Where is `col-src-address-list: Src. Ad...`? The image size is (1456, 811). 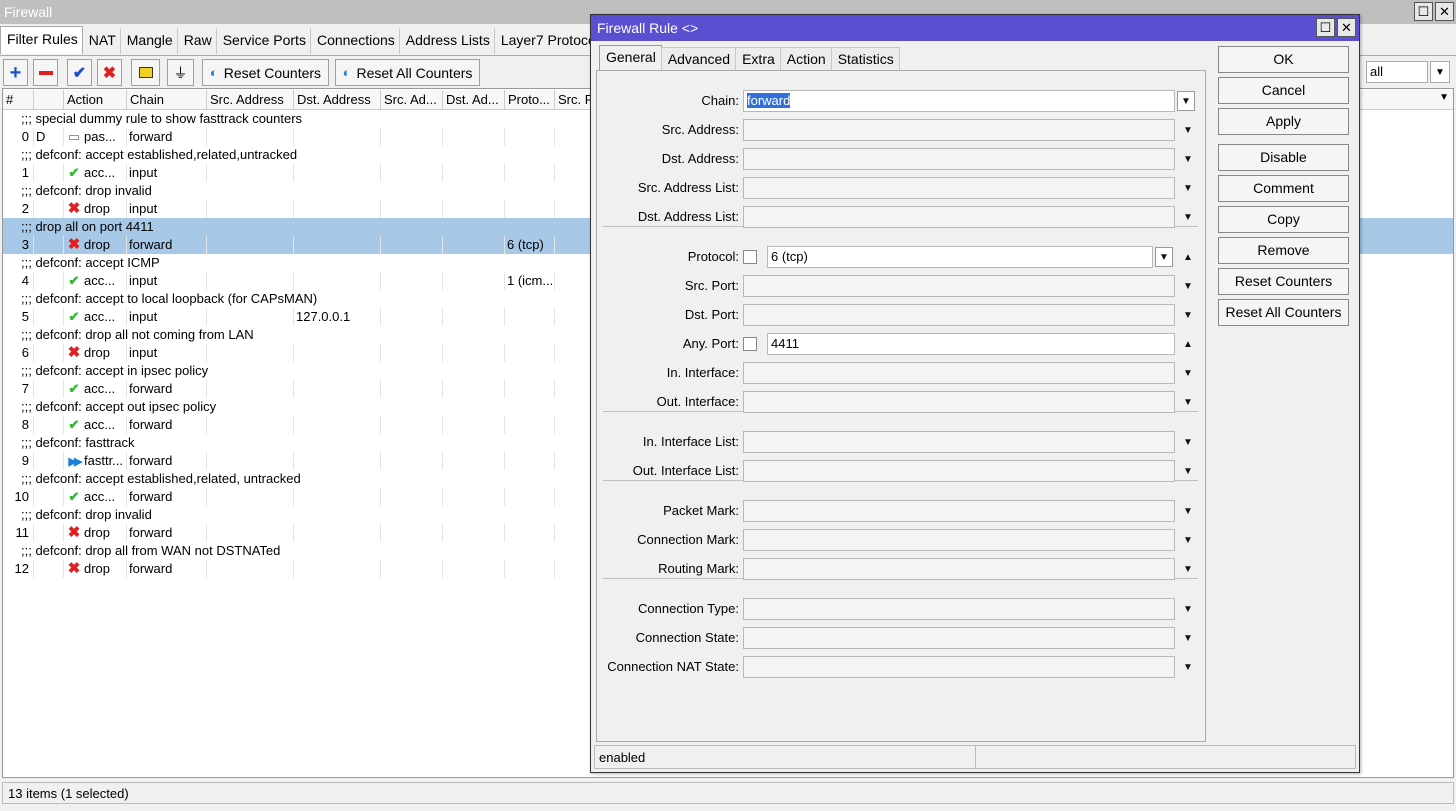
col-src-address-list: Src. Ad... is located at coordinates (412, 100).